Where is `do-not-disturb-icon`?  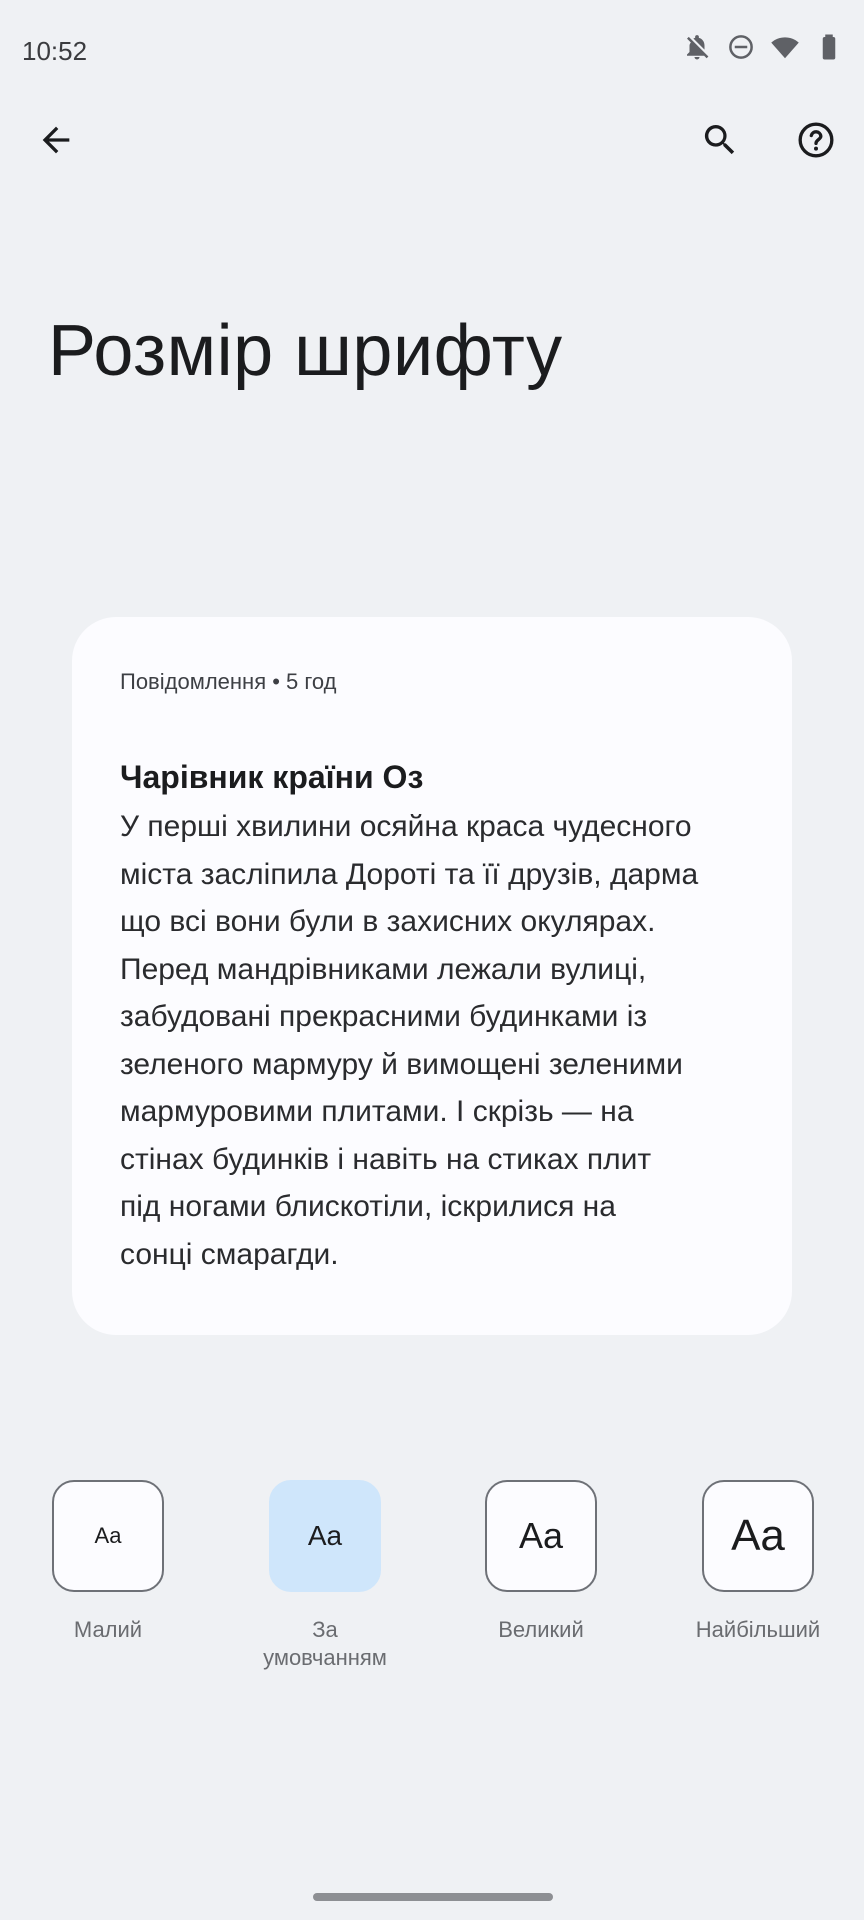 do-not-disturb-icon is located at coordinates (741, 47).